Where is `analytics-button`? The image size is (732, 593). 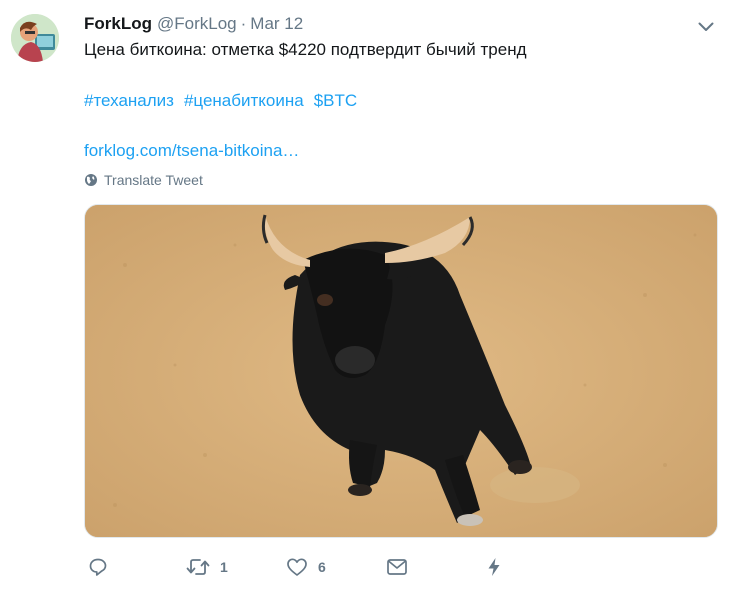
analytics-button is located at coordinates (494, 567).